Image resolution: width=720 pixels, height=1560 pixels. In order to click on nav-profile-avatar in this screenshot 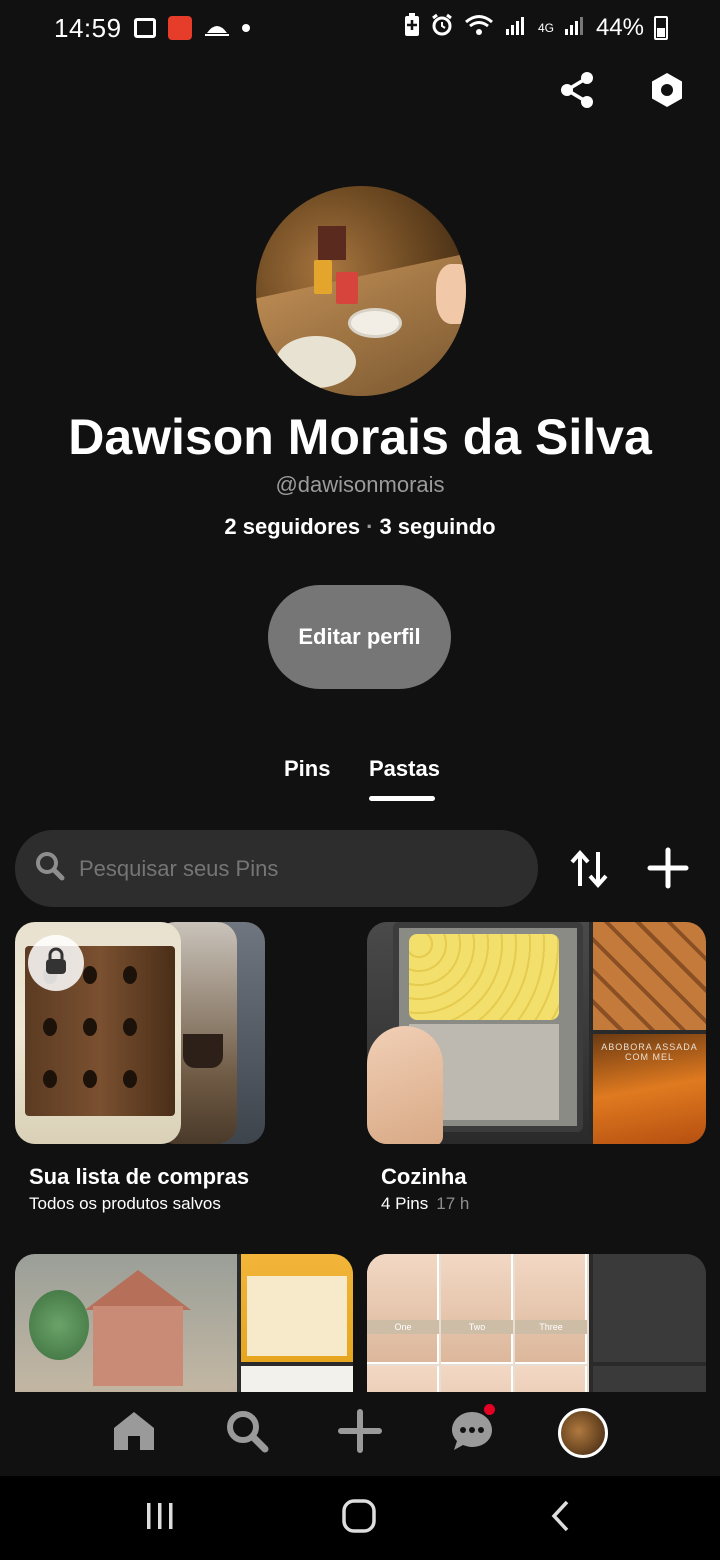, I will do `click(583, 1433)`.